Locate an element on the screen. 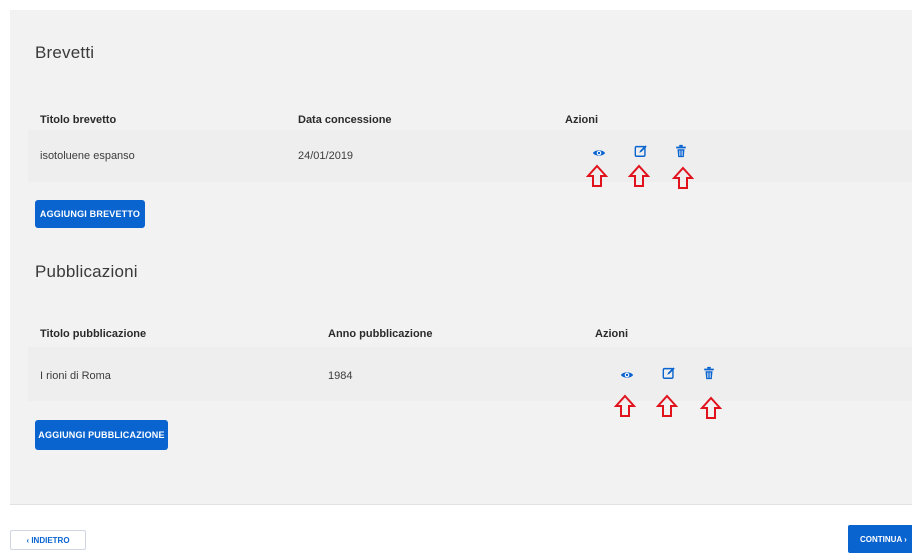 This screenshot has width=912, height=553. section-title-pubblicazioni: Pubblicazioni is located at coordinates (86, 271).